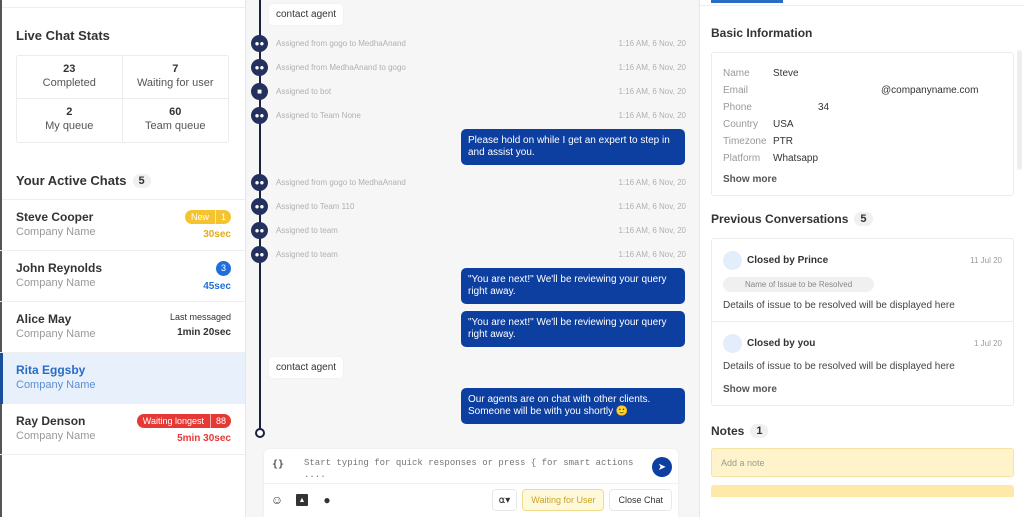 The image size is (1024, 517). I want to click on event-text: Assigned from MedhaAnand to gogo, so click(341, 67).